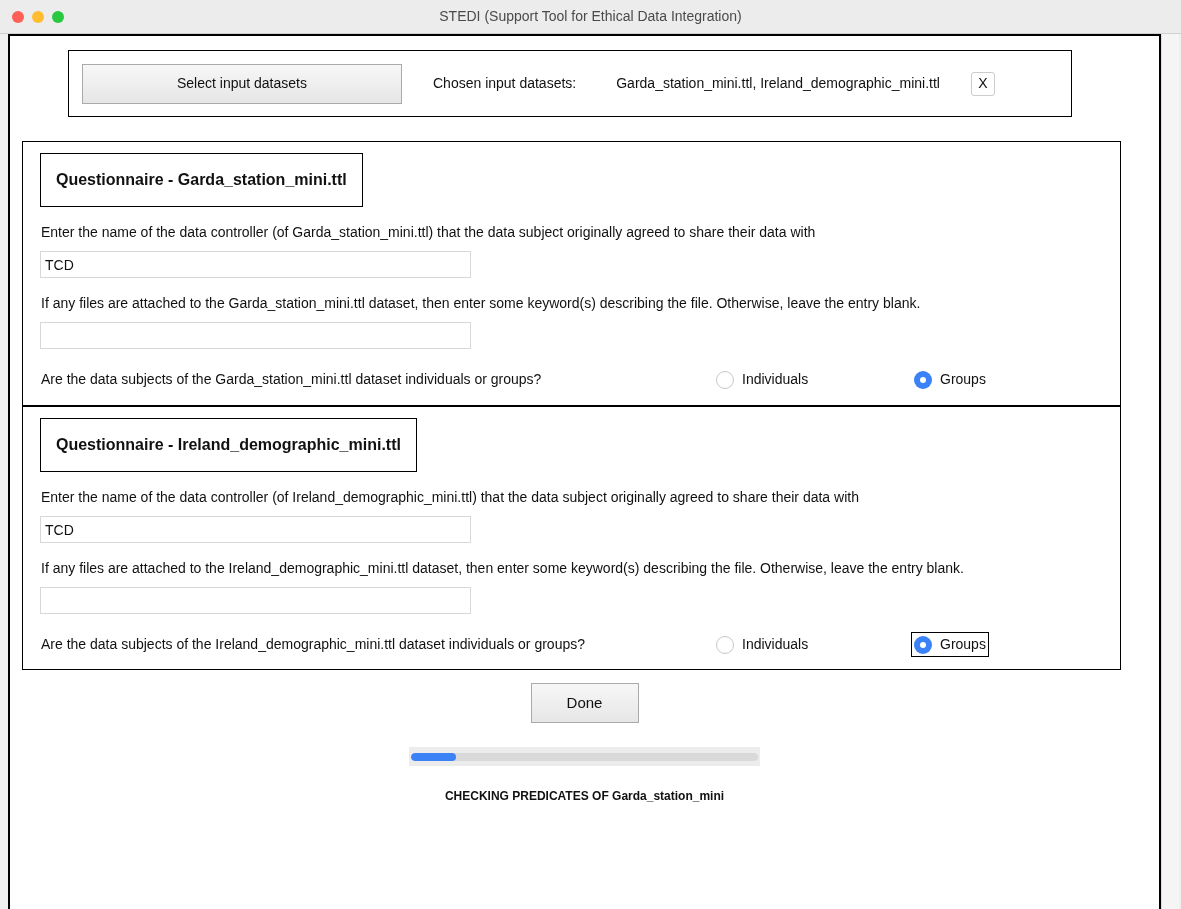  What do you see at coordinates (778, 83) in the screenshot?
I see `chosen-datasets-value: Garda_station_mini.ttl, Ireland_demographic_mini.ttl` at bounding box center [778, 83].